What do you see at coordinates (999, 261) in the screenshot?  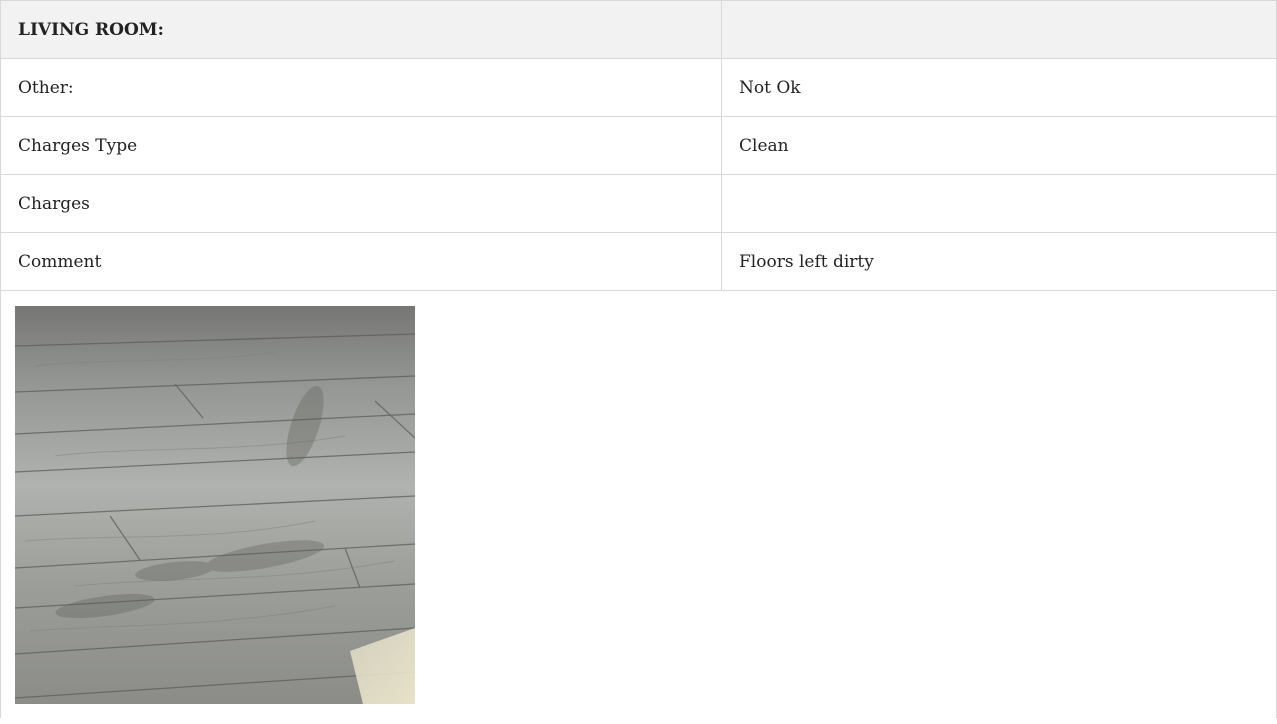 I see `row-value-comment: Floors left dirty` at bounding box center [999, 261].